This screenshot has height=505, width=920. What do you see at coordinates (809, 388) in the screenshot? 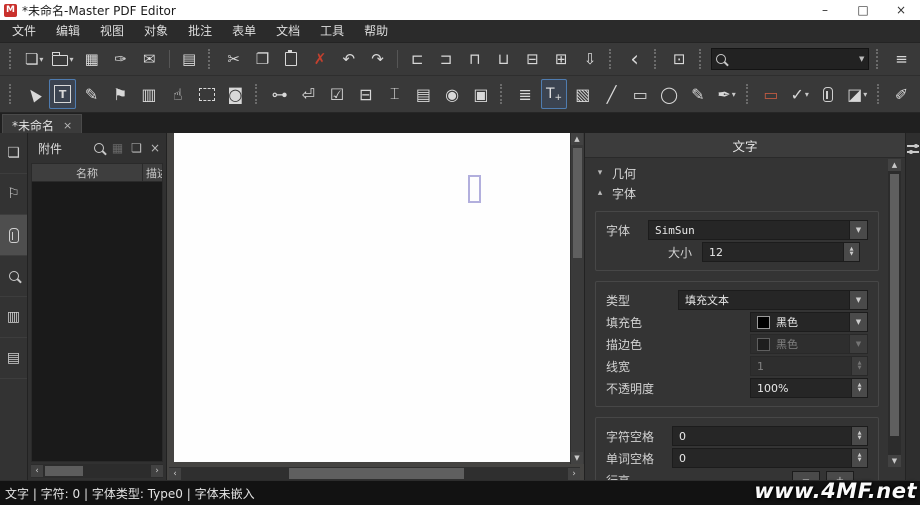
I see `opacity-input: 100% ▲ ▼` at bounding box center [809, 388].